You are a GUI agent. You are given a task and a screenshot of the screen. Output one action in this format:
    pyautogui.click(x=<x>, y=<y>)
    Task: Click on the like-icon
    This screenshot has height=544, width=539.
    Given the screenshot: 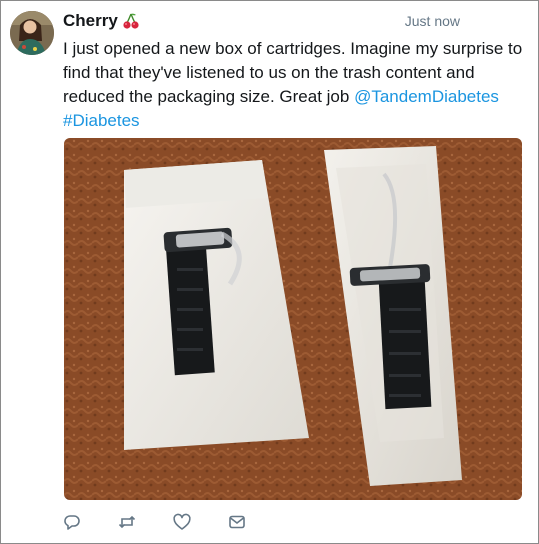 What is the action you would take?
    pyautogui.click(x=182, y=522)
    